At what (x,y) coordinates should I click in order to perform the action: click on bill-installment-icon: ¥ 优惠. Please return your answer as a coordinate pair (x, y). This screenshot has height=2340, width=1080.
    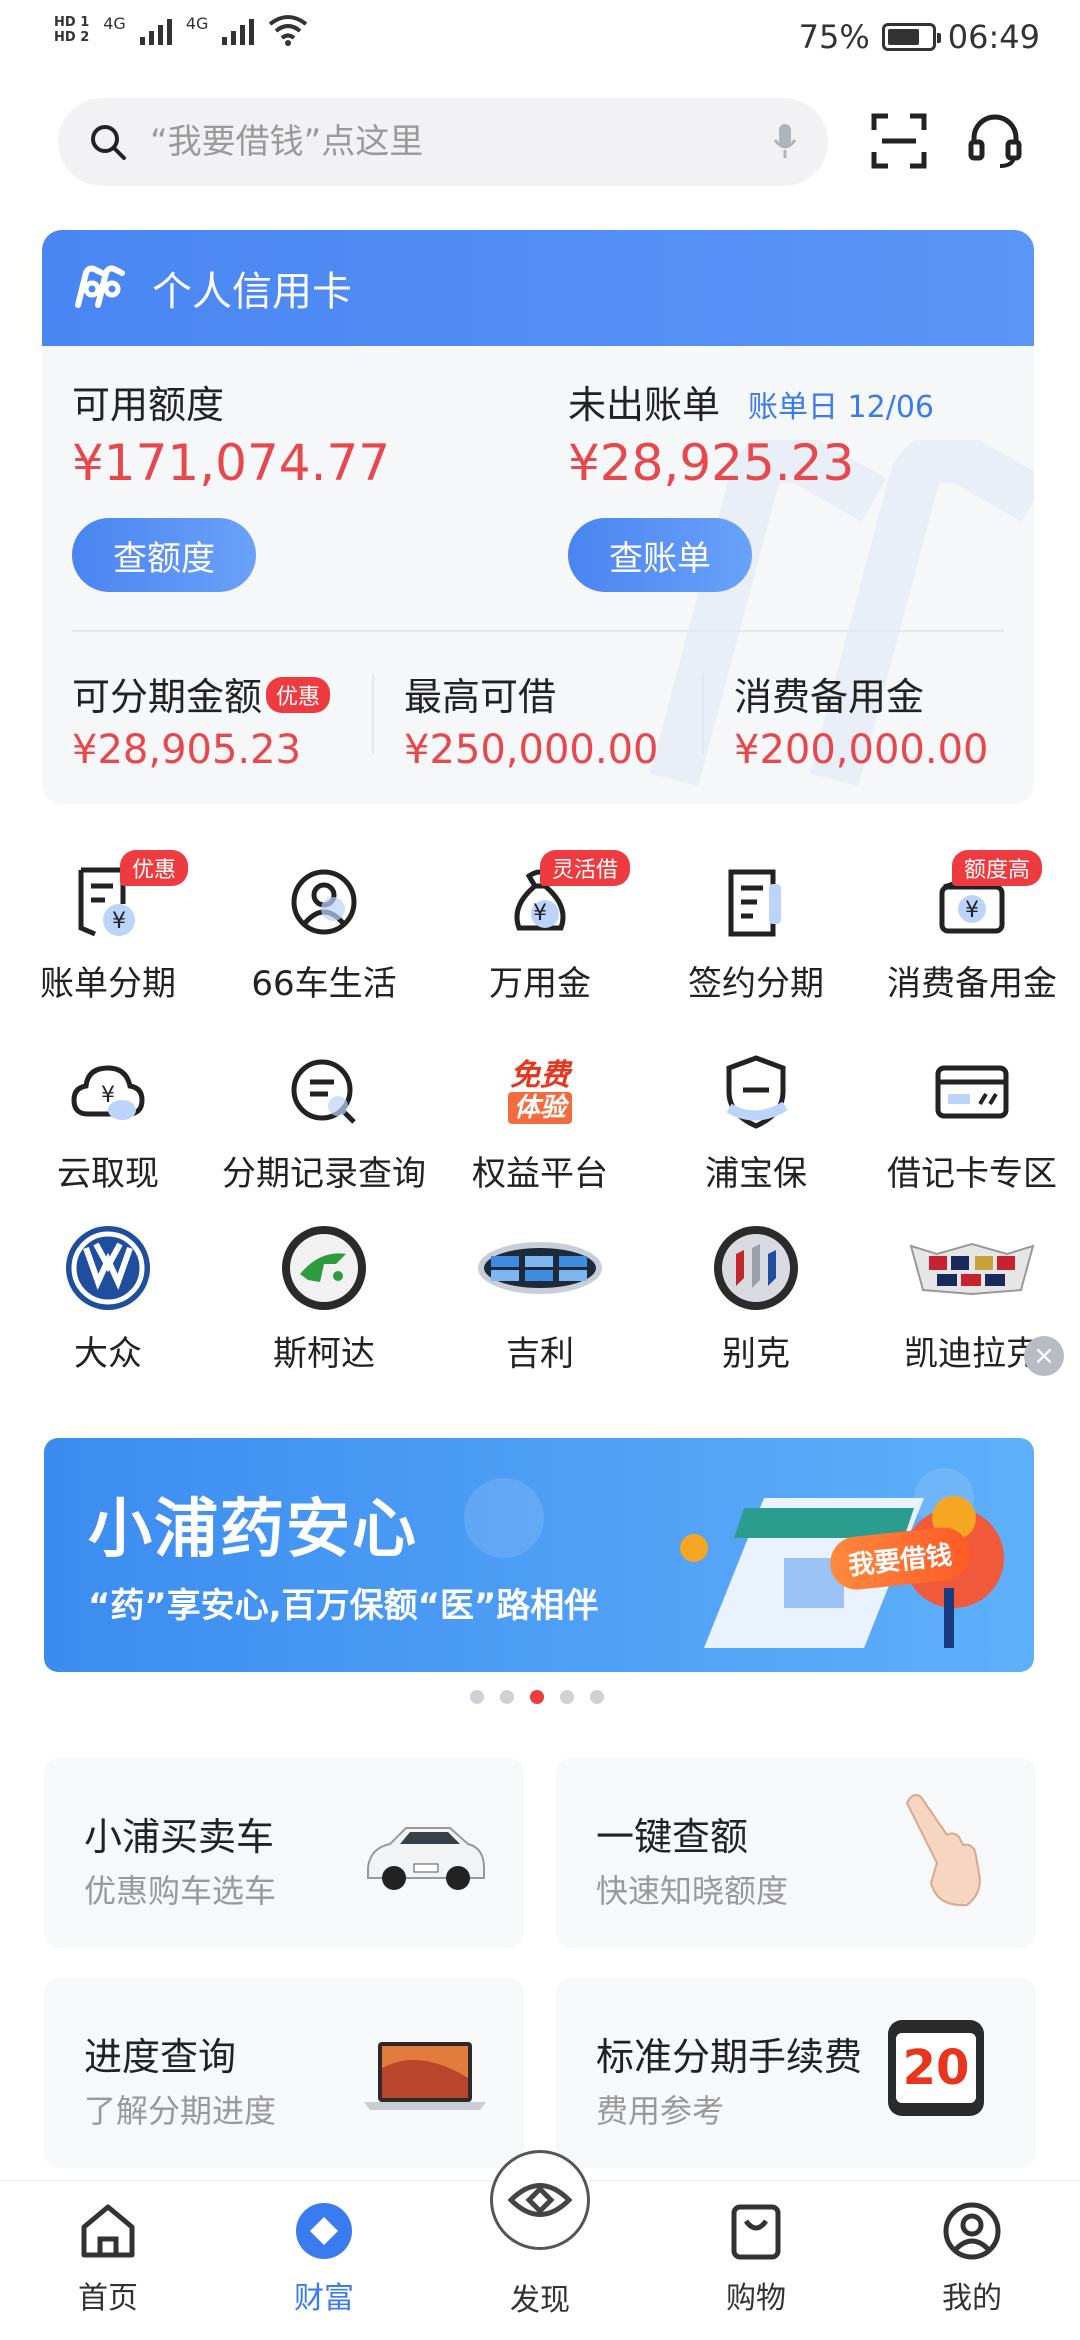
    Looking at the image, I should click on (128, 896).